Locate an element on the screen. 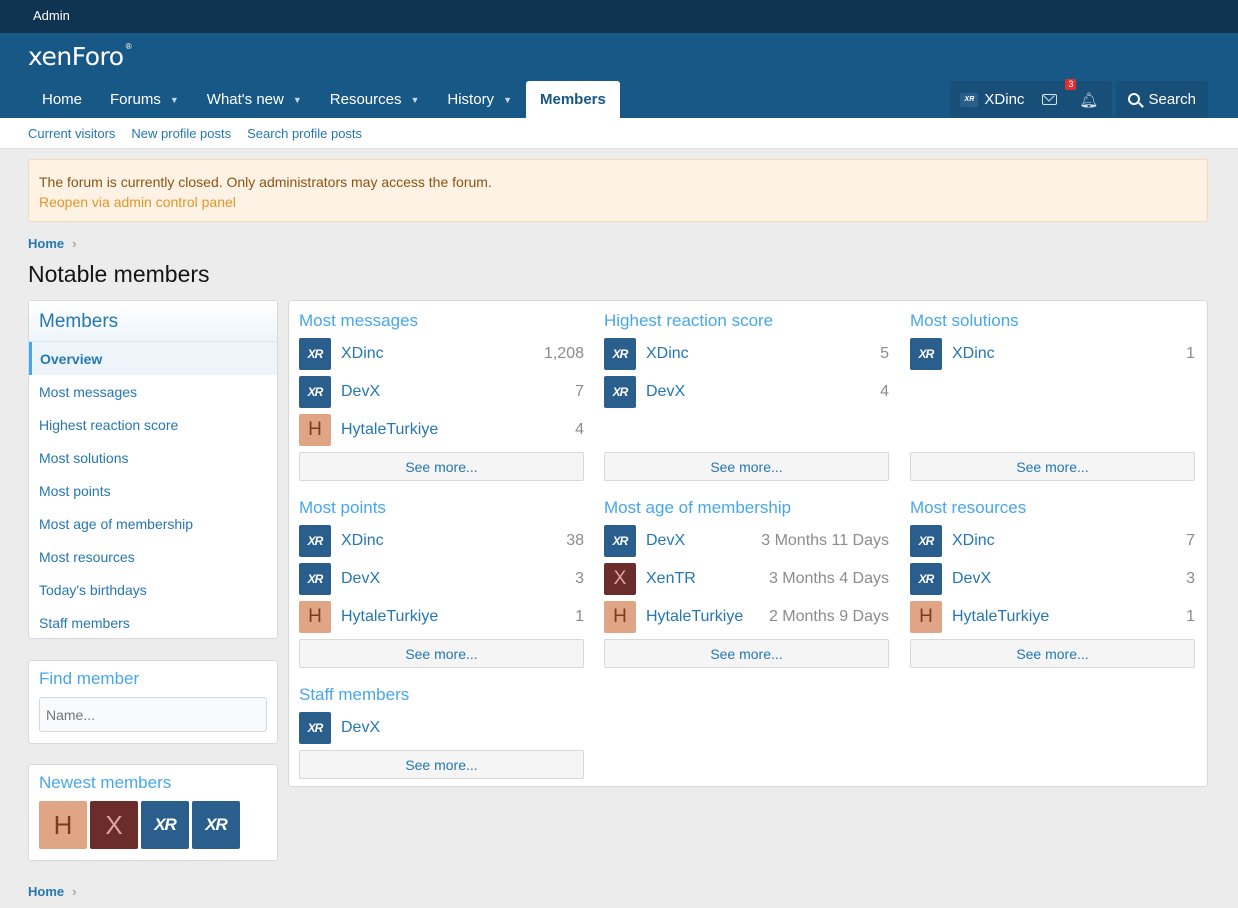 This screenshot has width=1238, height=908. site-logo: xenForo® is located at coordinates (80, 56).